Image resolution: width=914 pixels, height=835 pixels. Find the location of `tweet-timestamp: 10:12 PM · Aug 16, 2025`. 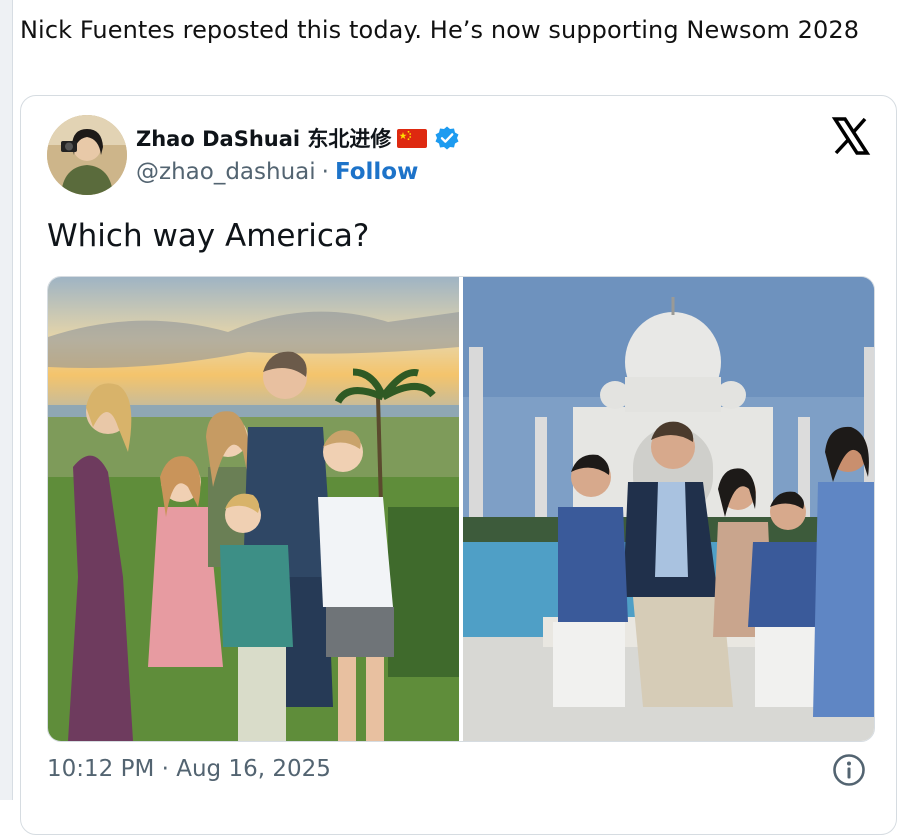

tweet-timestamp: 10:12 PM · Aug 16, 2025 is located at coordinates (189, 769).